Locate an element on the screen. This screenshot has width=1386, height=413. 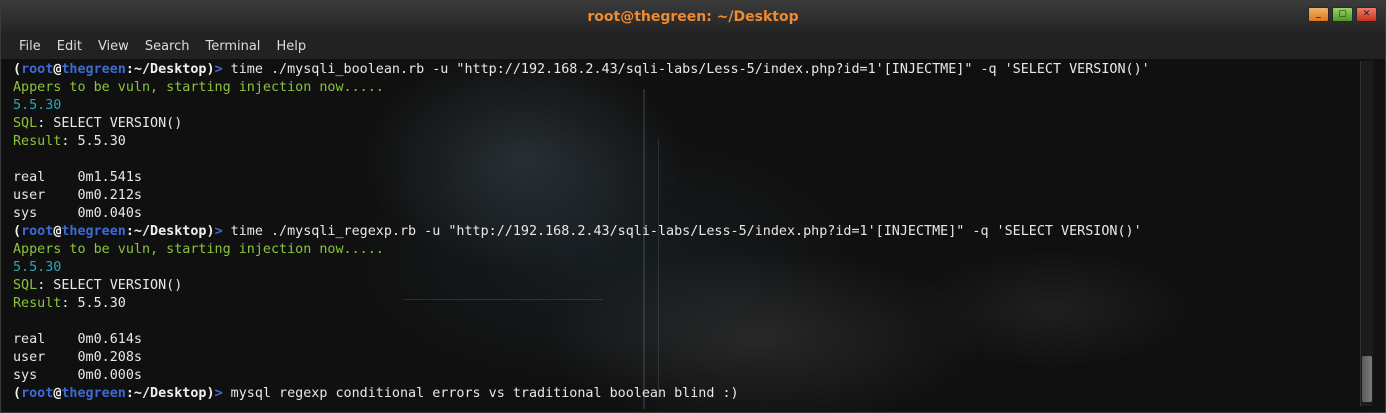
title-bar: root@thegreen: ~/Desktop _ ▢ ✕ is located at coordinates (693, 17).